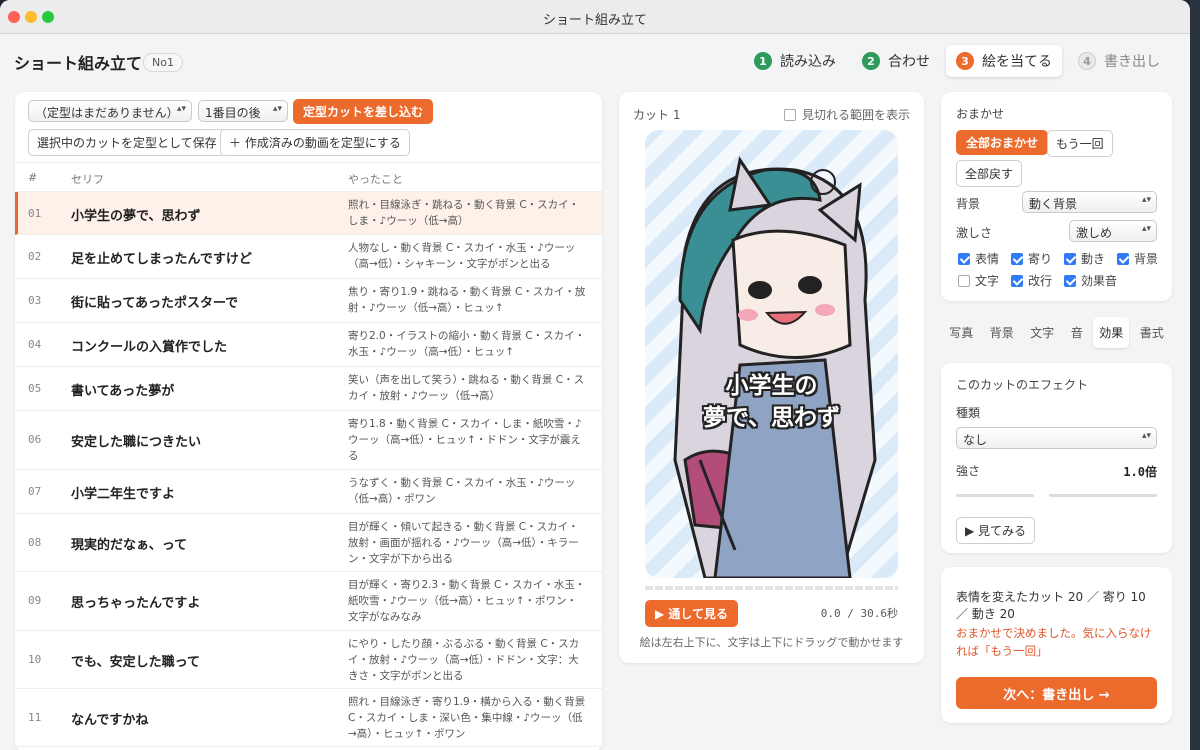 This screenshot has width=1200, height=750. Describe the element at coordinates (1077, 332) in the screenshot. I see `tab-sound: 音` at that location.